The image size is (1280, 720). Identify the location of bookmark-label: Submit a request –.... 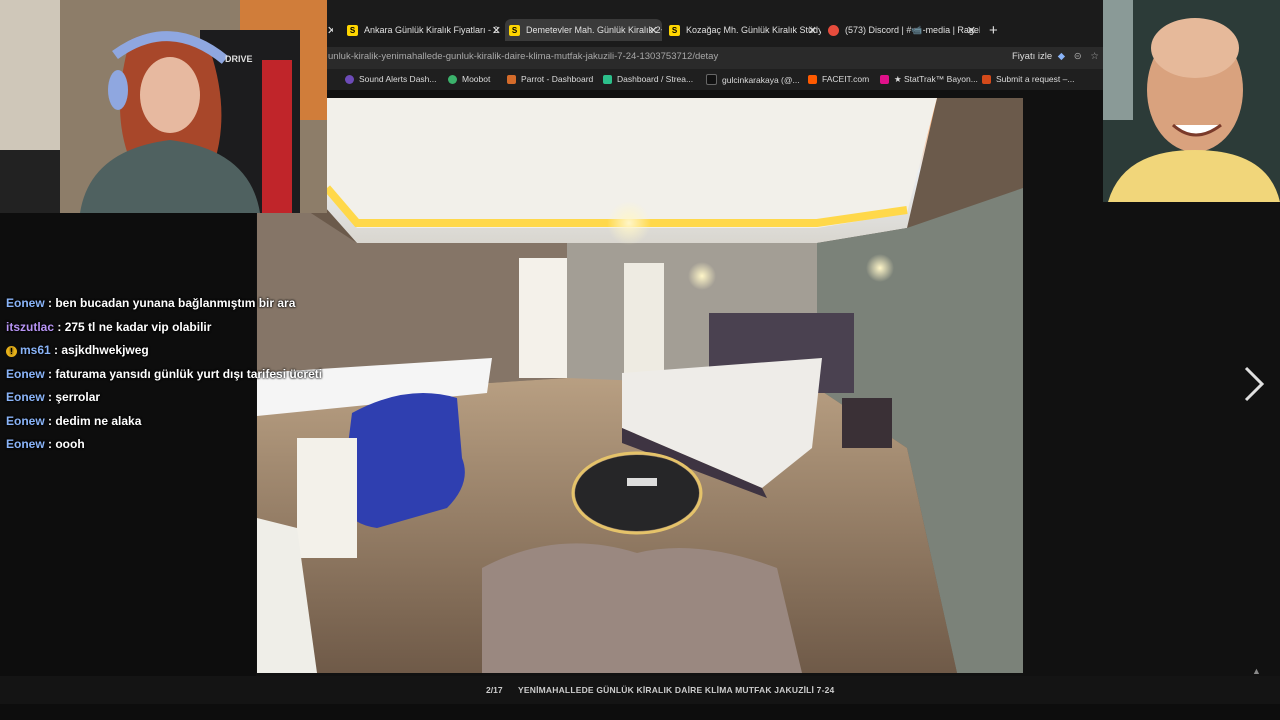
(1035, 79).